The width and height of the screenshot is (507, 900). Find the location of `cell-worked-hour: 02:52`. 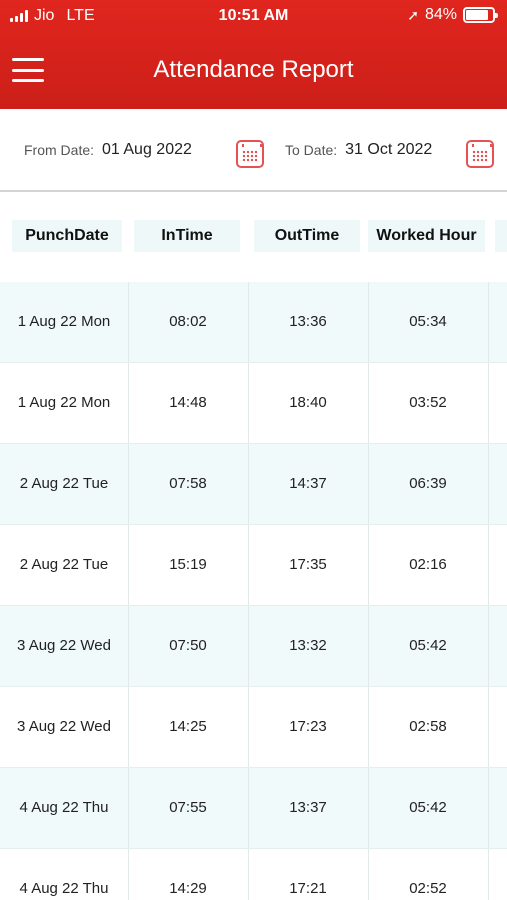

cell-worked-hour: 02:52 is located at coordinates (428, 888).